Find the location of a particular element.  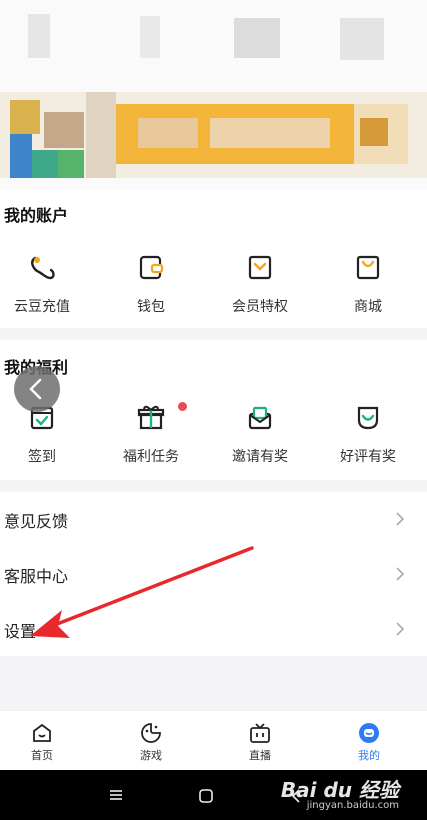

tab-home: 首页 is located at coordinates (42, 741).